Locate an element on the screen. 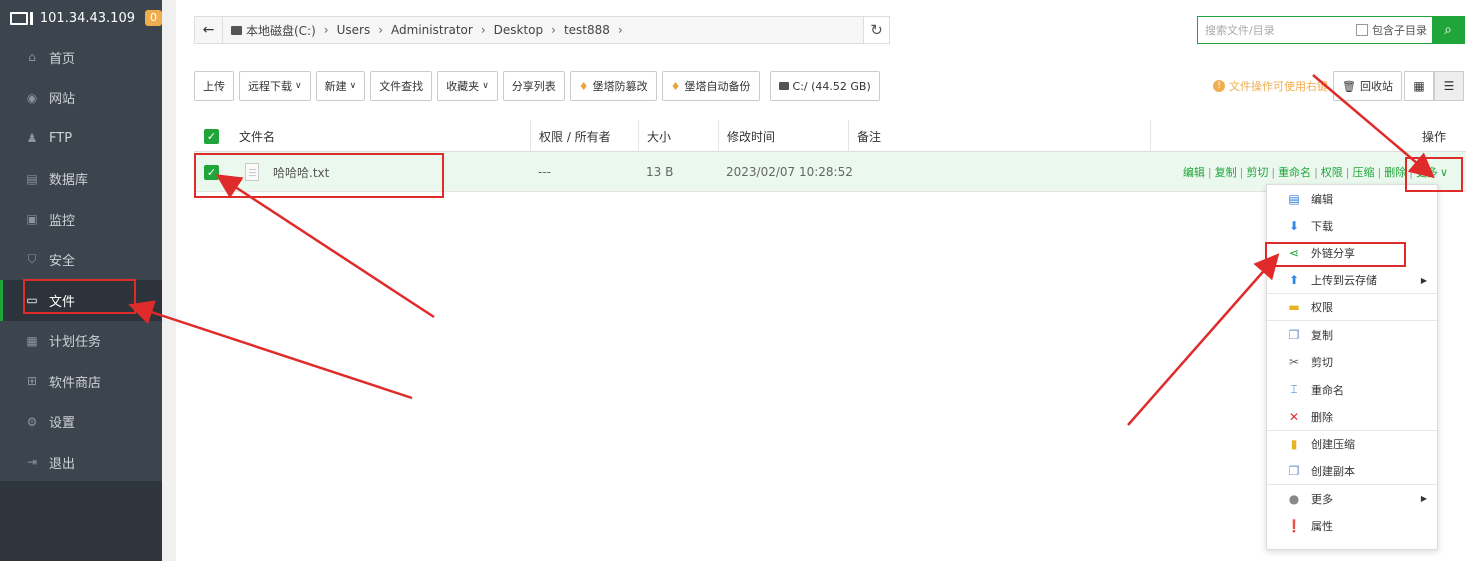  menu-item-cloud-upload: ⬆ 上传到云存储 ▶ is located at coordinates (1352, 281).